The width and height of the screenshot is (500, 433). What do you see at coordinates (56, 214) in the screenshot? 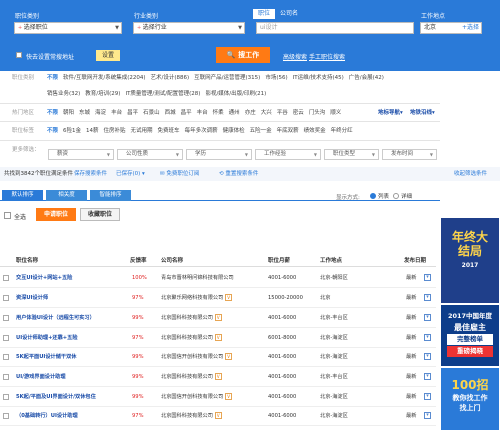
I see `apply-button: 申请职位` at bounding box center [56, 214].